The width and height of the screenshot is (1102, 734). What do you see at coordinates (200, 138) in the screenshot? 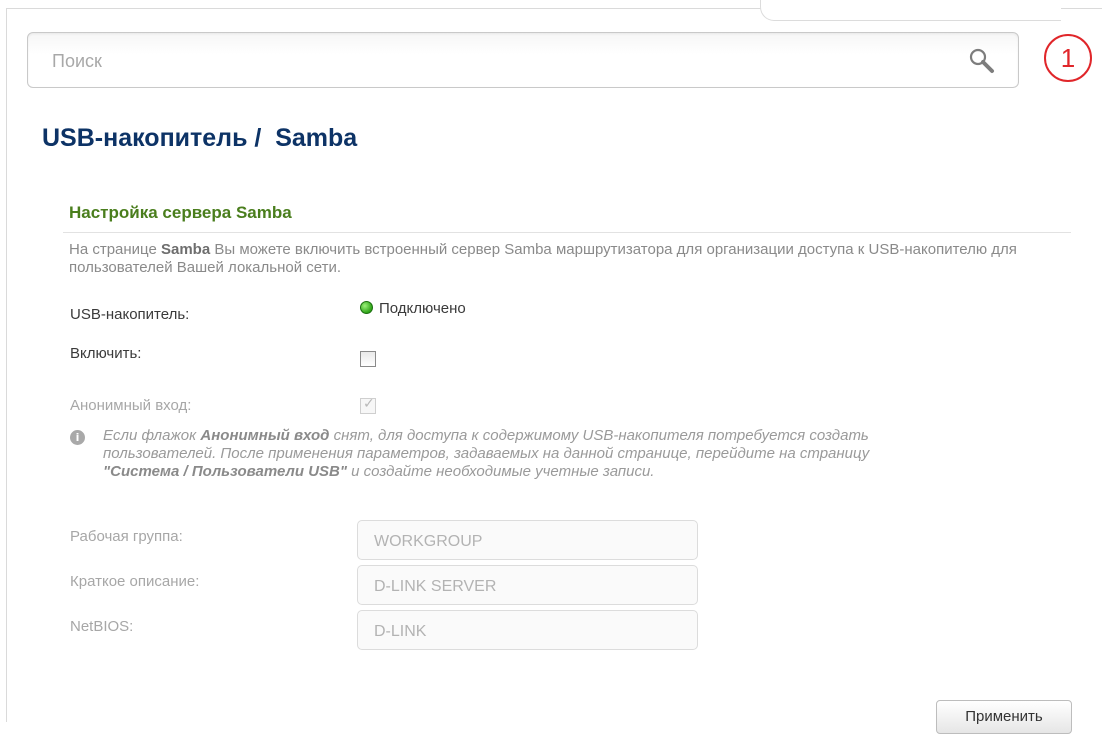
I see `page-title: USB-накопитель / Samba` at bounding box center [200, 138].